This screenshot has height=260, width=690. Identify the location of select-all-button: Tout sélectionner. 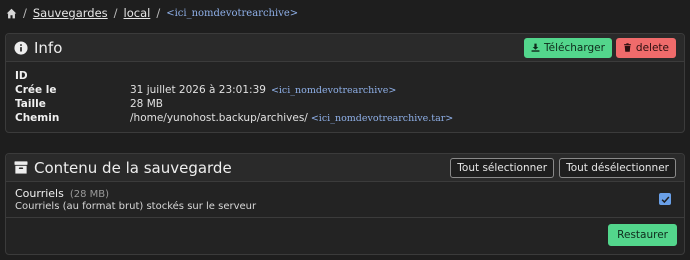
(502, 167).